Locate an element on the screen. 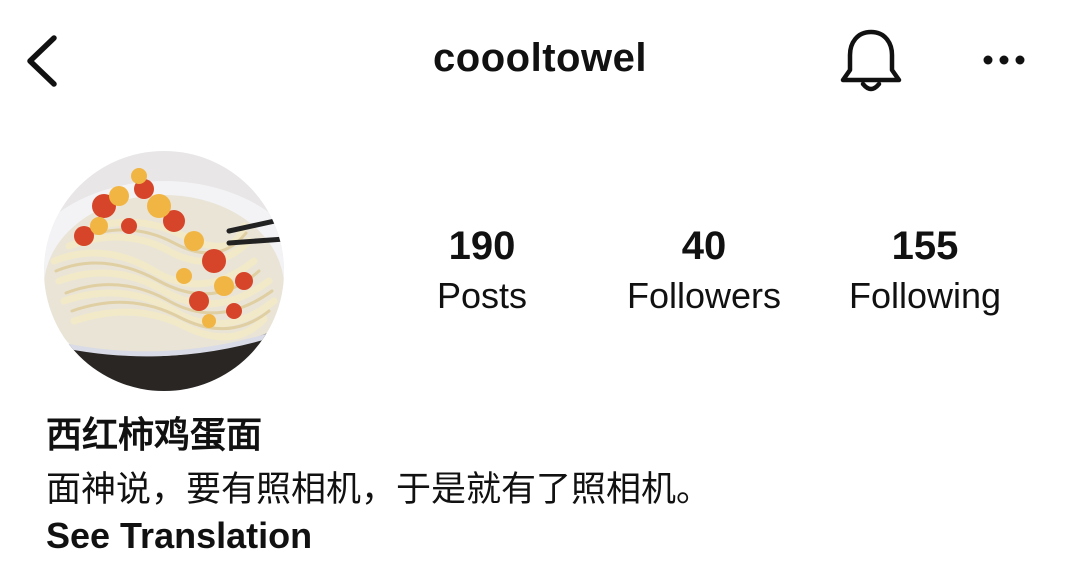 This screenshot has height=579, width=1080. avatar-noodles-image is located at coordinates (164, 271).